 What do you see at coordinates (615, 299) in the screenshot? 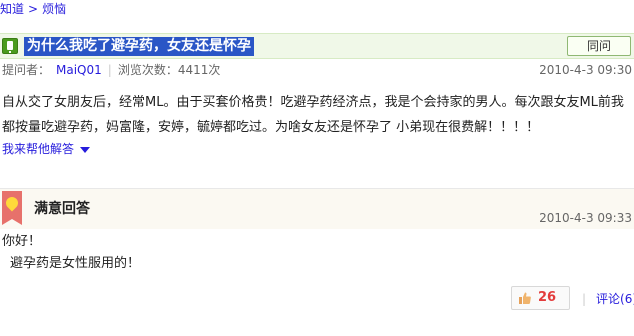
I see `comments-label: 评论(6)` at bounding box center [615, 299].